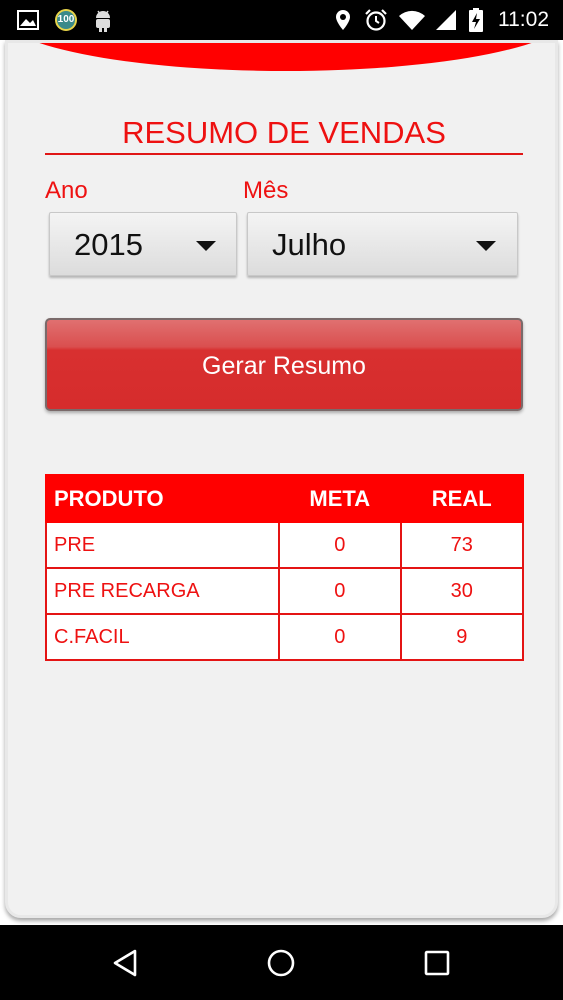  Describe the element at coordinates (162, 637) in the screenshot. I see `cell-produto: C.FACIL` at that location.